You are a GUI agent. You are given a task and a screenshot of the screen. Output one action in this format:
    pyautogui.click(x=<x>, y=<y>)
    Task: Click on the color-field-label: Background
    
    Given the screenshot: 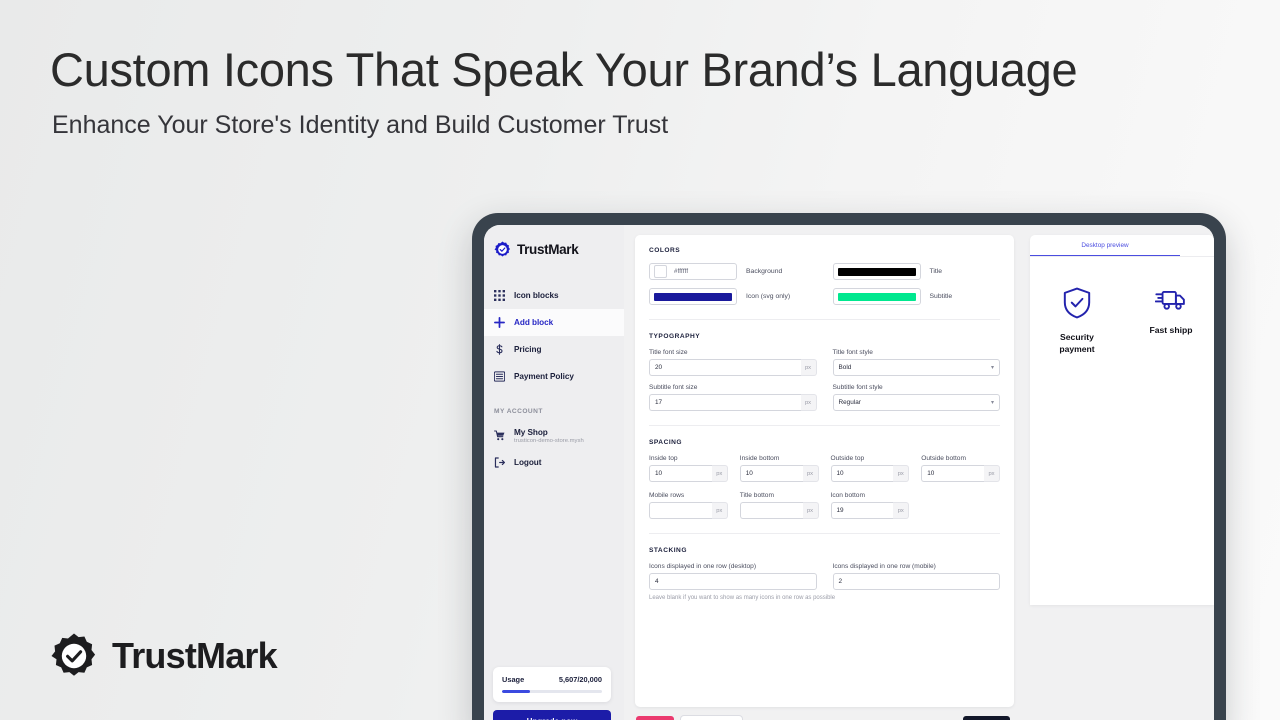 What is the action you would take?
    pyautogui.click(x=764, y=271)
    